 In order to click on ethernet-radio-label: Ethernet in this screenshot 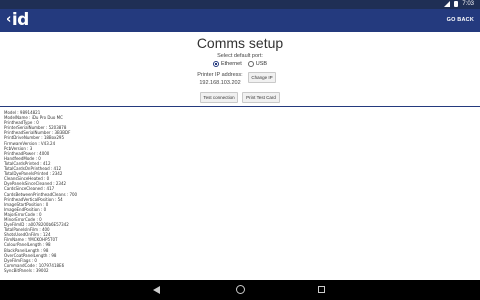, I will do `click(231, 64)`.